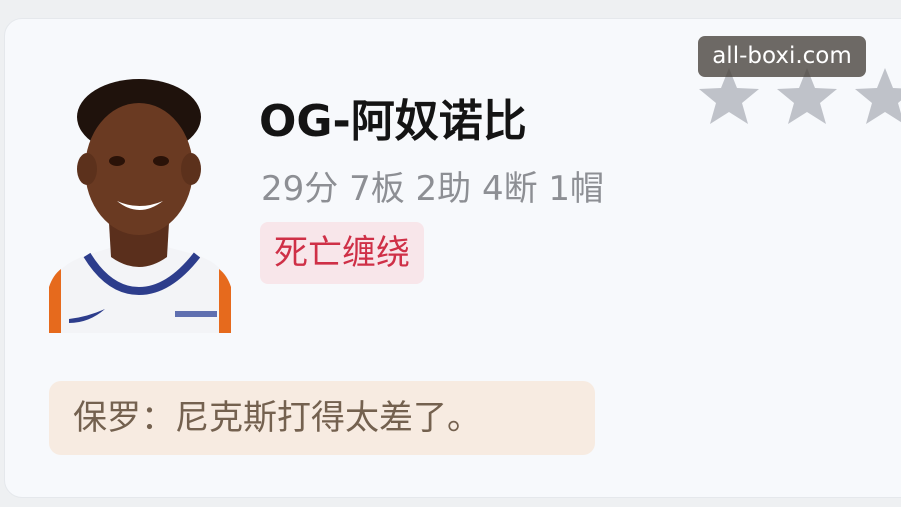  What do you see at coordinates (878, 96) in the screenshot?
I see `star-icon` at bounding box center [878, 96].